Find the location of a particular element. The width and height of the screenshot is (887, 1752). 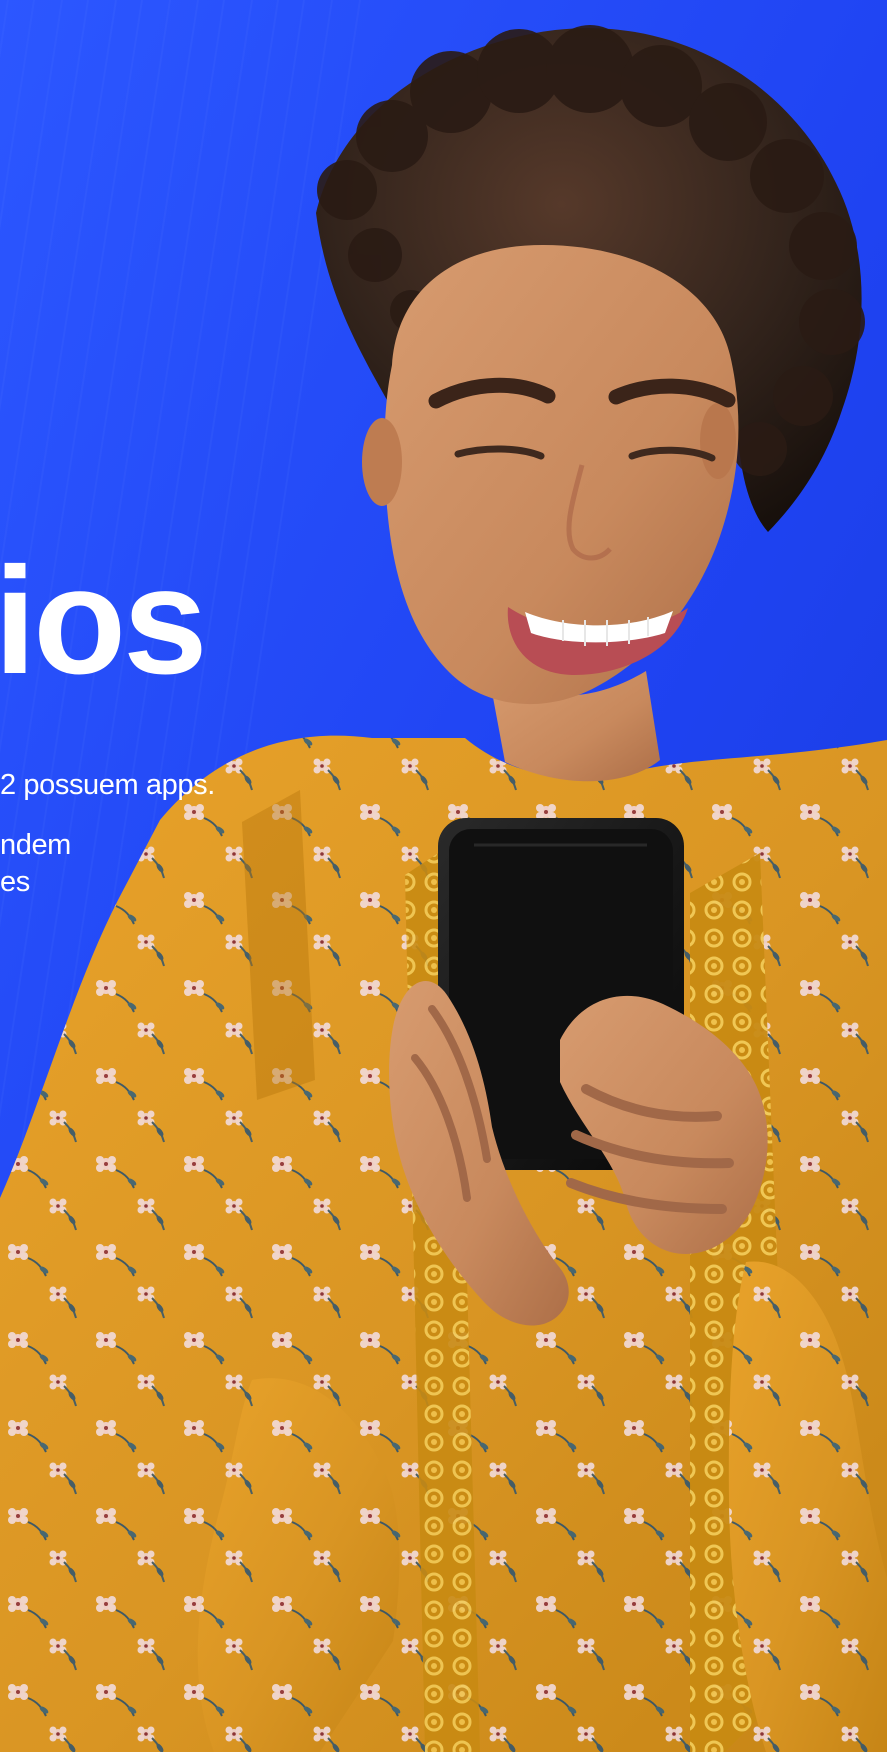

hero-copy-line-2: ndem is located at coordinates (35, 845).